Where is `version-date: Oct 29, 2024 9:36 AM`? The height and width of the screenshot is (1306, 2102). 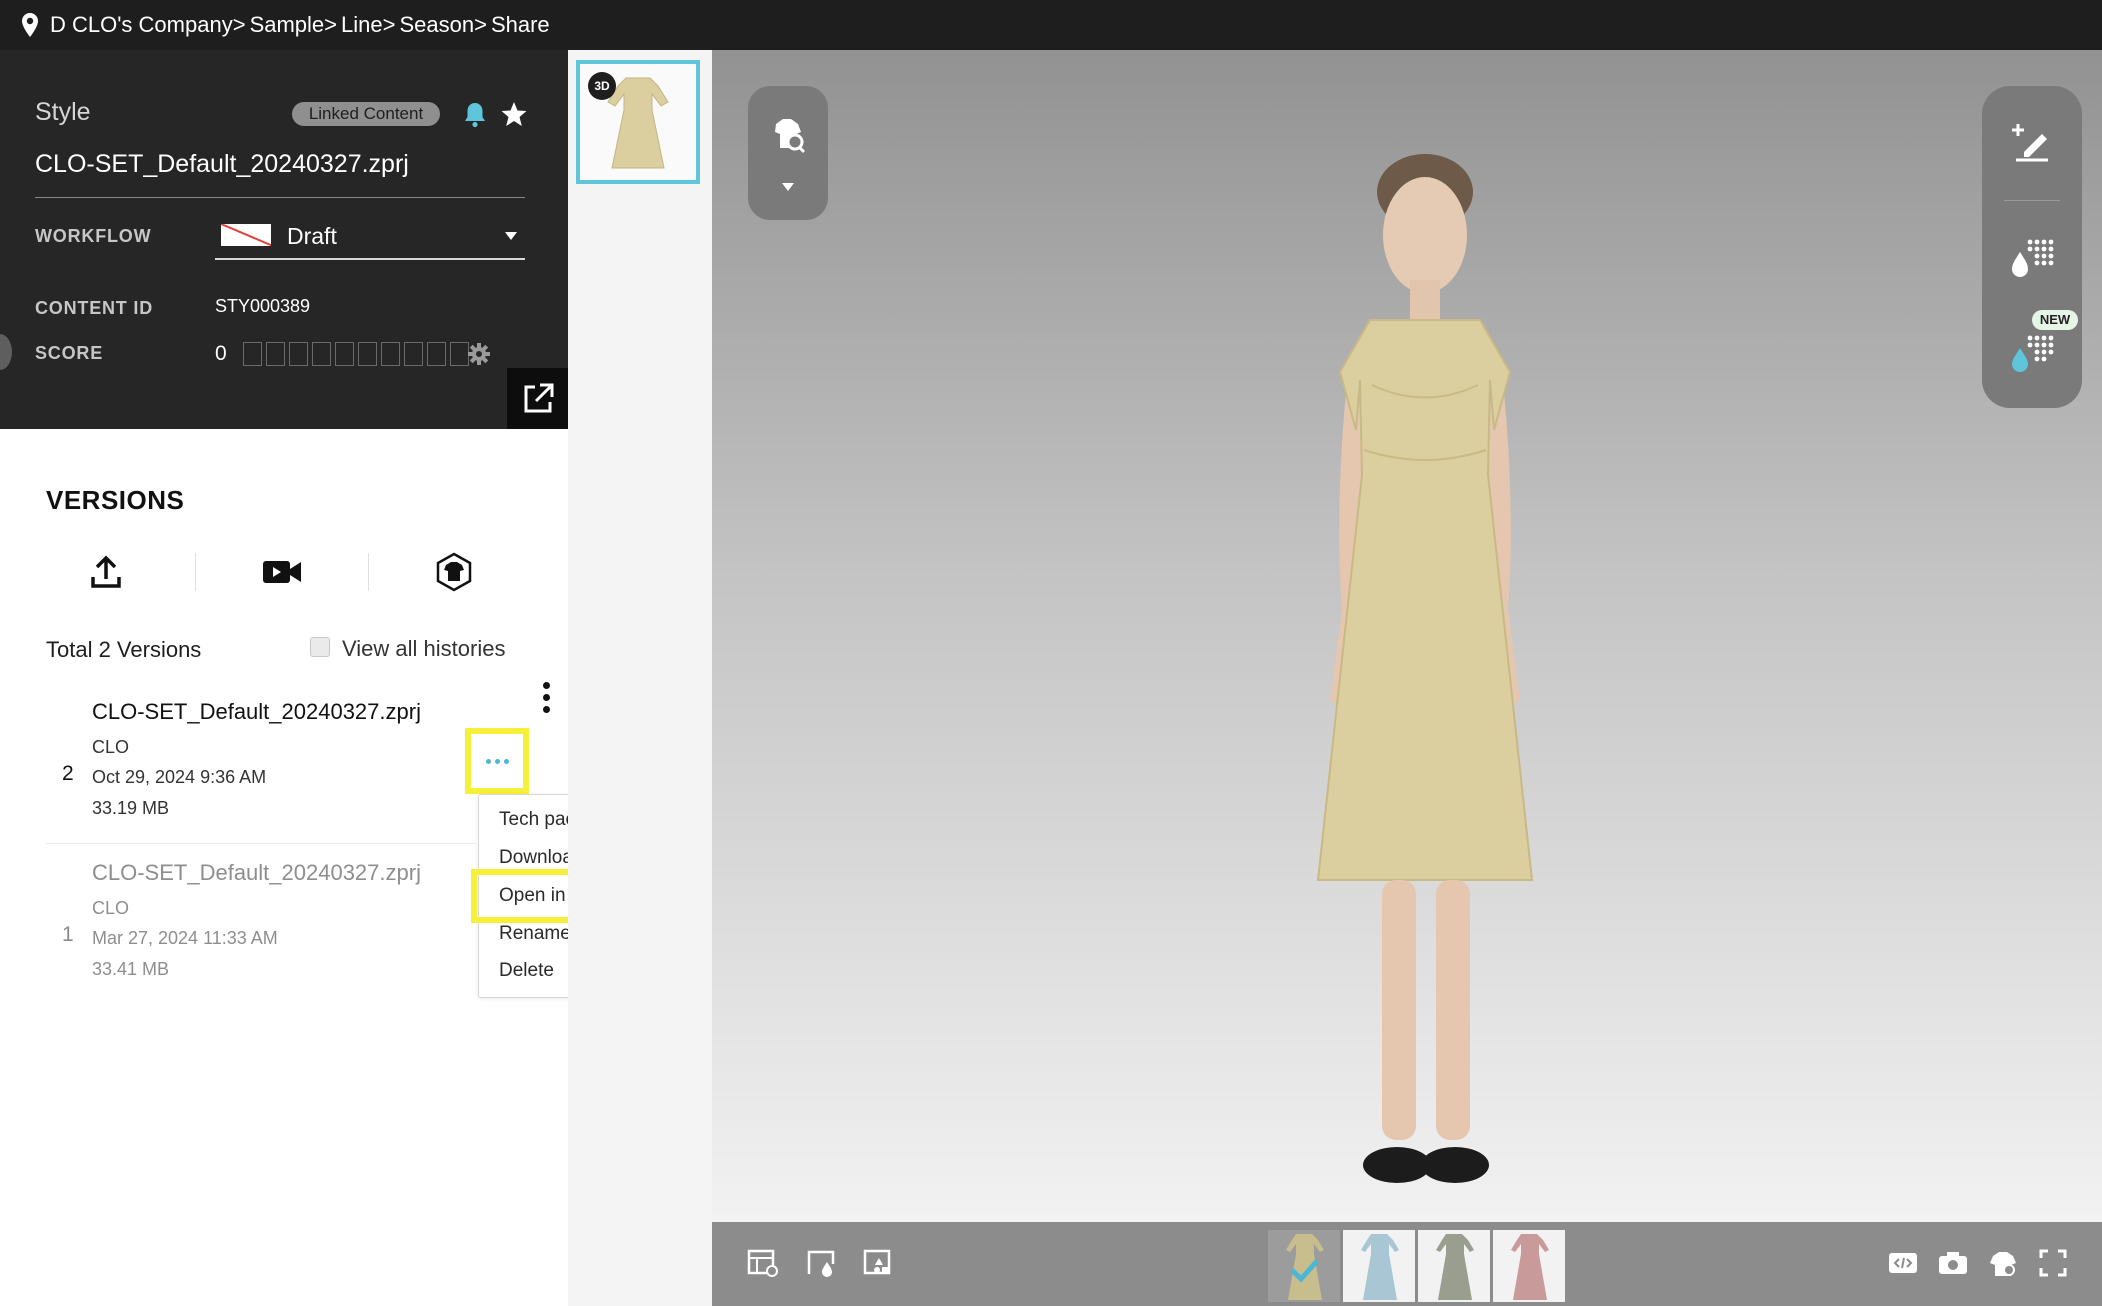 version-date: Oct 29, 2024 9:36 AM is located at coordinates (179, 777).